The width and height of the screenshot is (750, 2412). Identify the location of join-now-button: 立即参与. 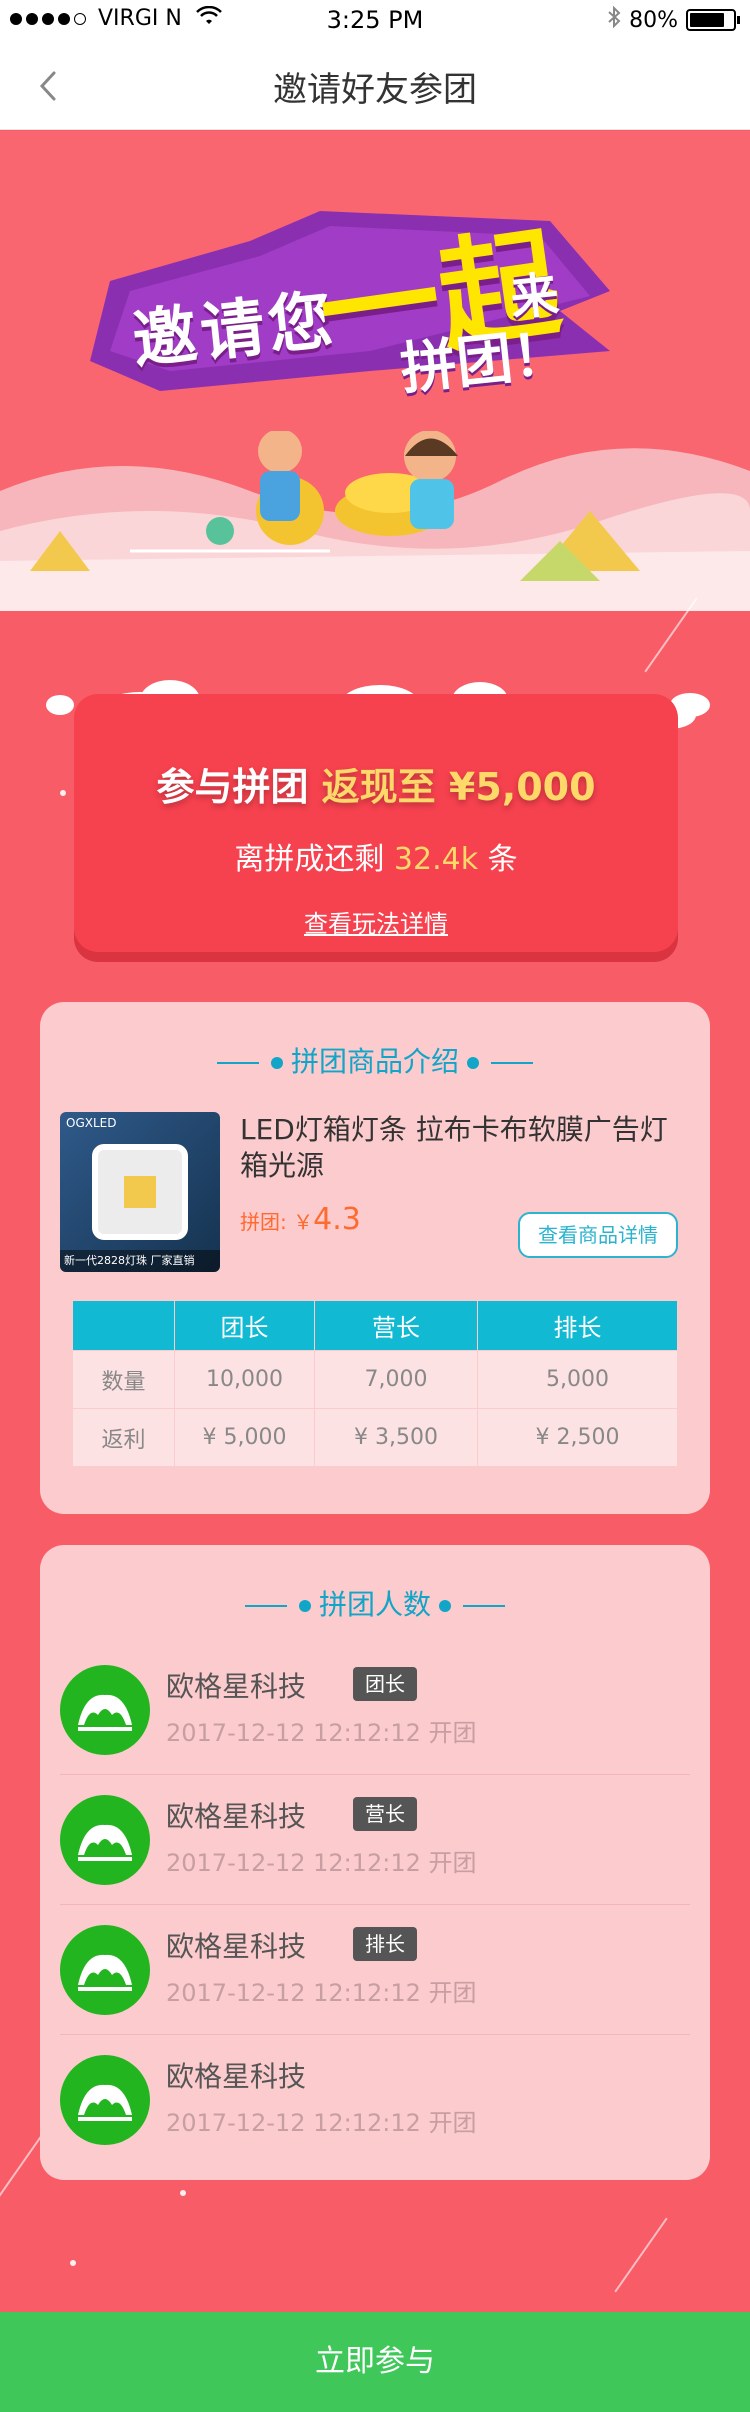
(375, 2362).